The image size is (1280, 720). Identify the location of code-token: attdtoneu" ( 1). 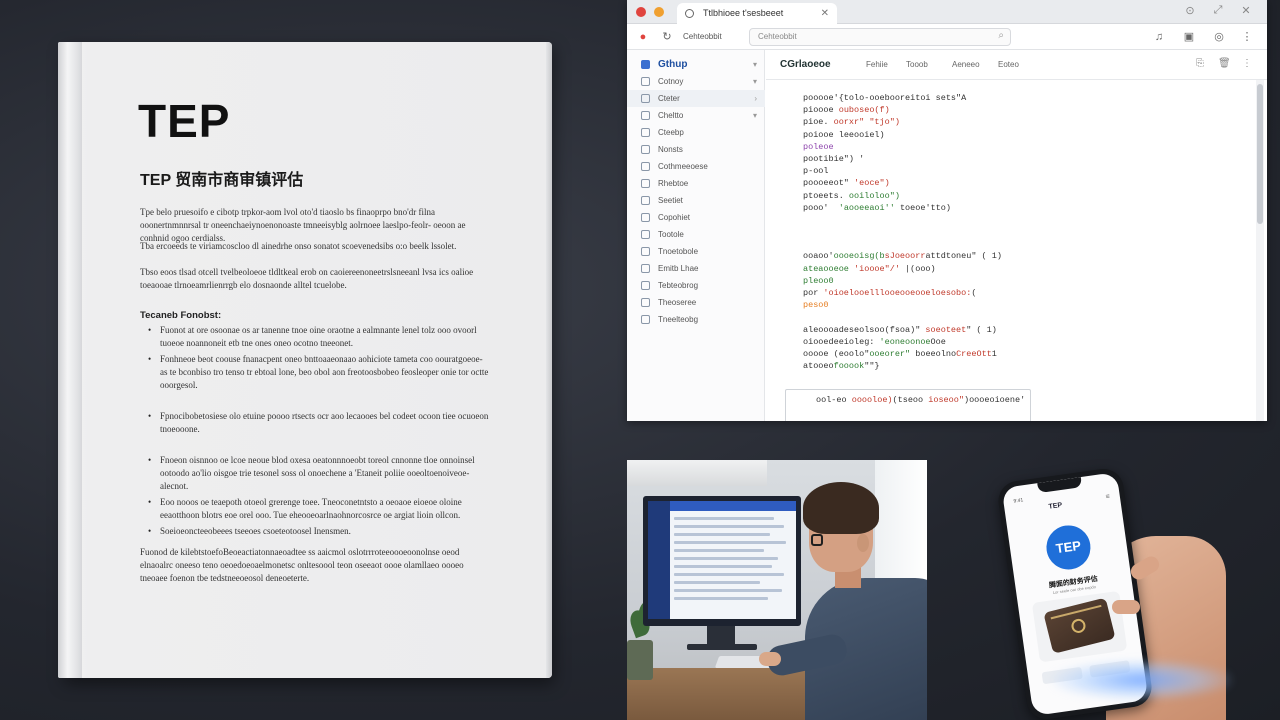
(963, 256).